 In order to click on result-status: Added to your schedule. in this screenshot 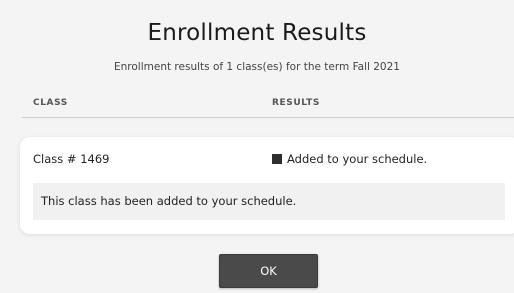, I will do `click(349, 159)`.